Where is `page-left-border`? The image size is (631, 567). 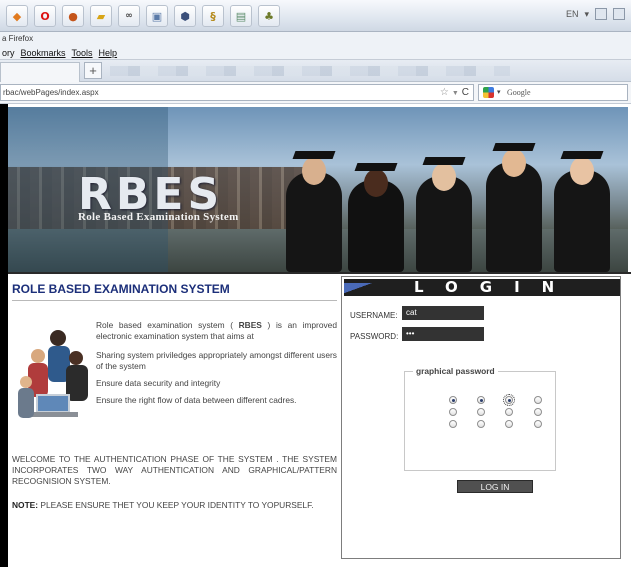
page-left-border is located at coordinates (4, 335).